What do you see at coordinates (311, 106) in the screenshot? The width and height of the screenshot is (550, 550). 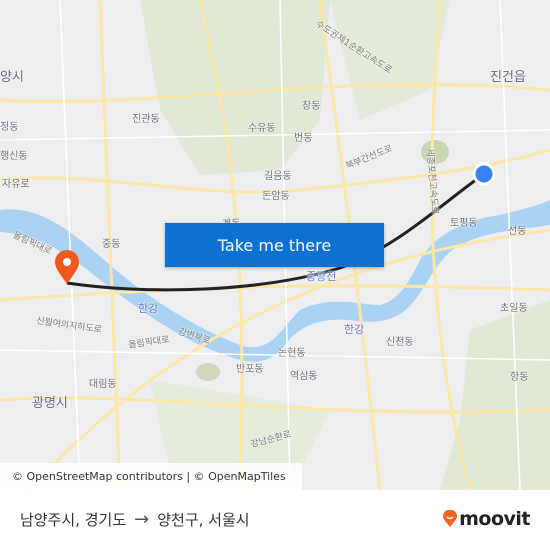 I see `map-label: 창동` at bounding box center [311, 106].